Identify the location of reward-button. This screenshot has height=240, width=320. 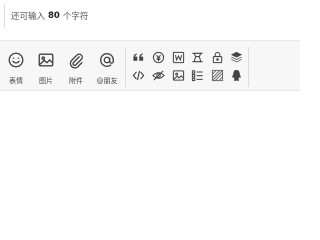
(158, 58).